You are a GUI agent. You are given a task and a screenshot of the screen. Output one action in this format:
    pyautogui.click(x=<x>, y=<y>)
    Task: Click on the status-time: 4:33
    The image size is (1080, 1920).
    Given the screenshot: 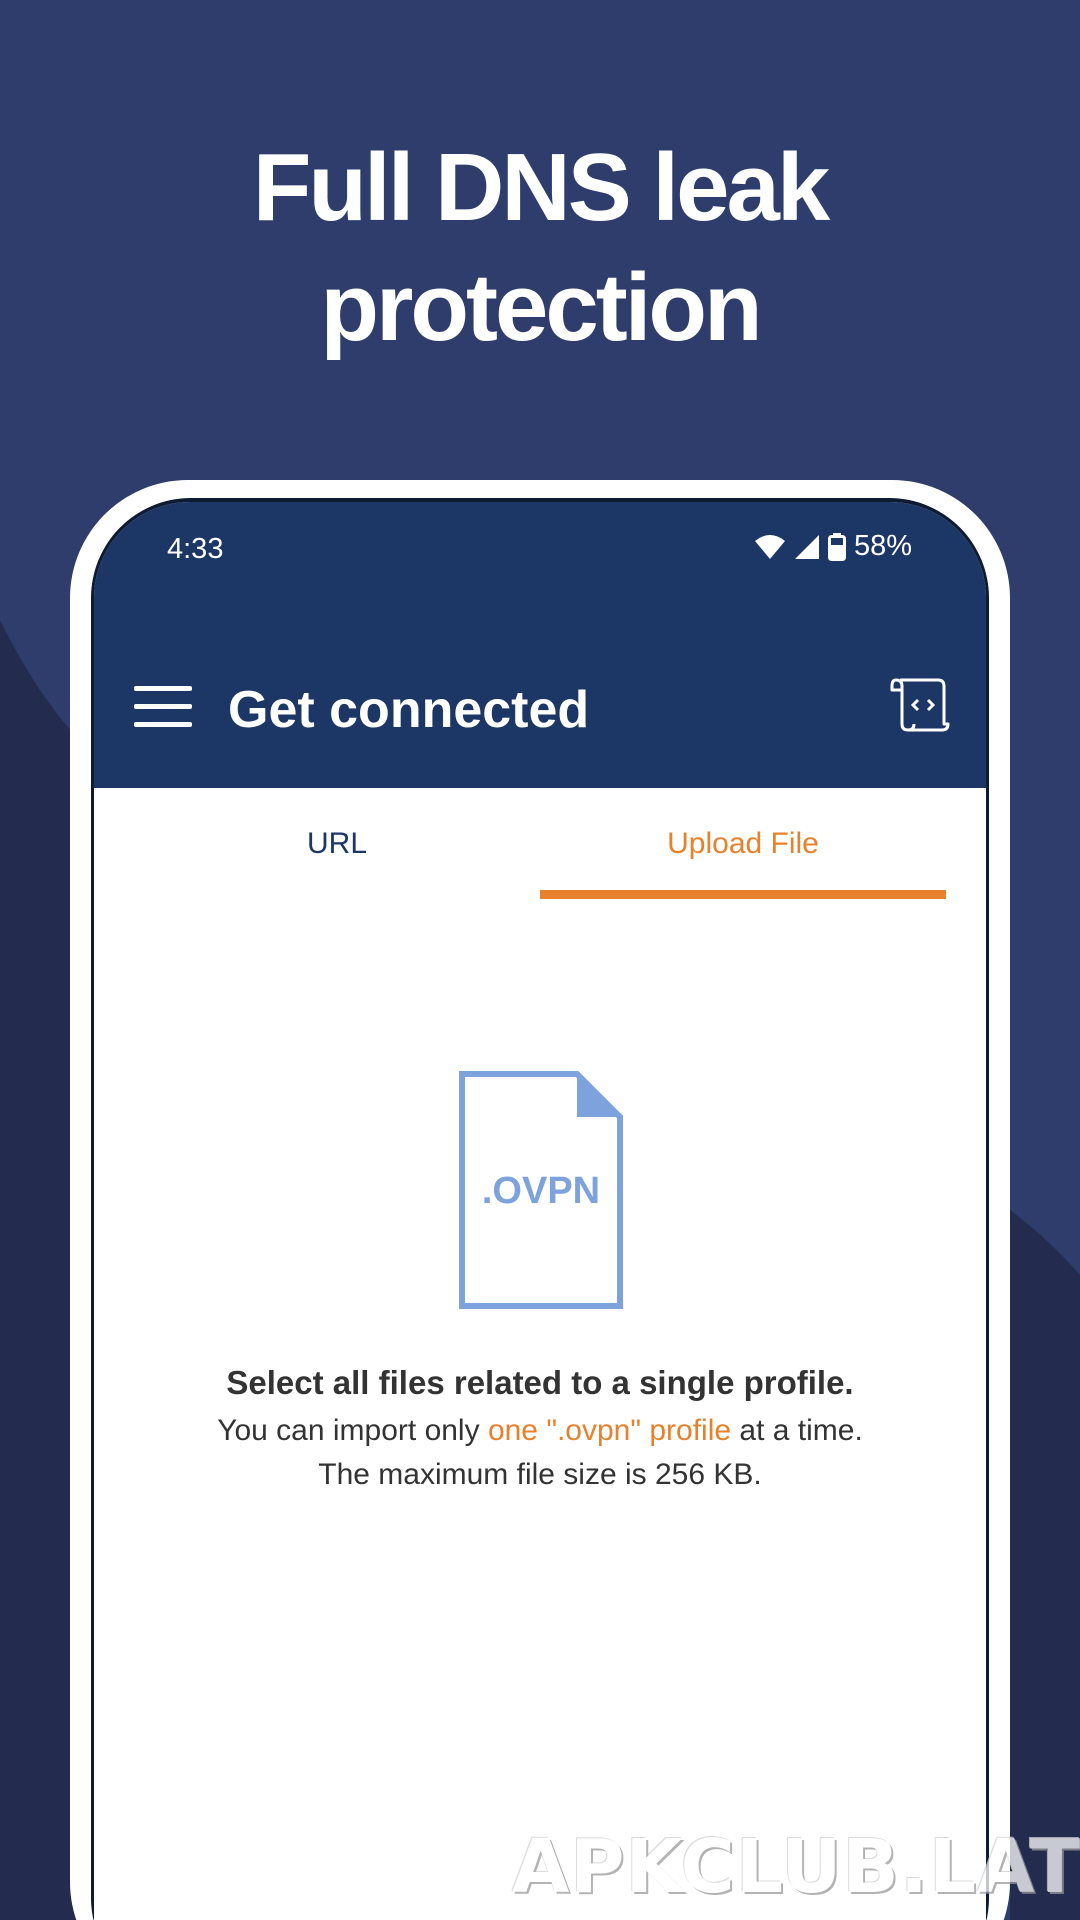 What is the action you would take?
    pyautogui.click(x=195, y=549)
    